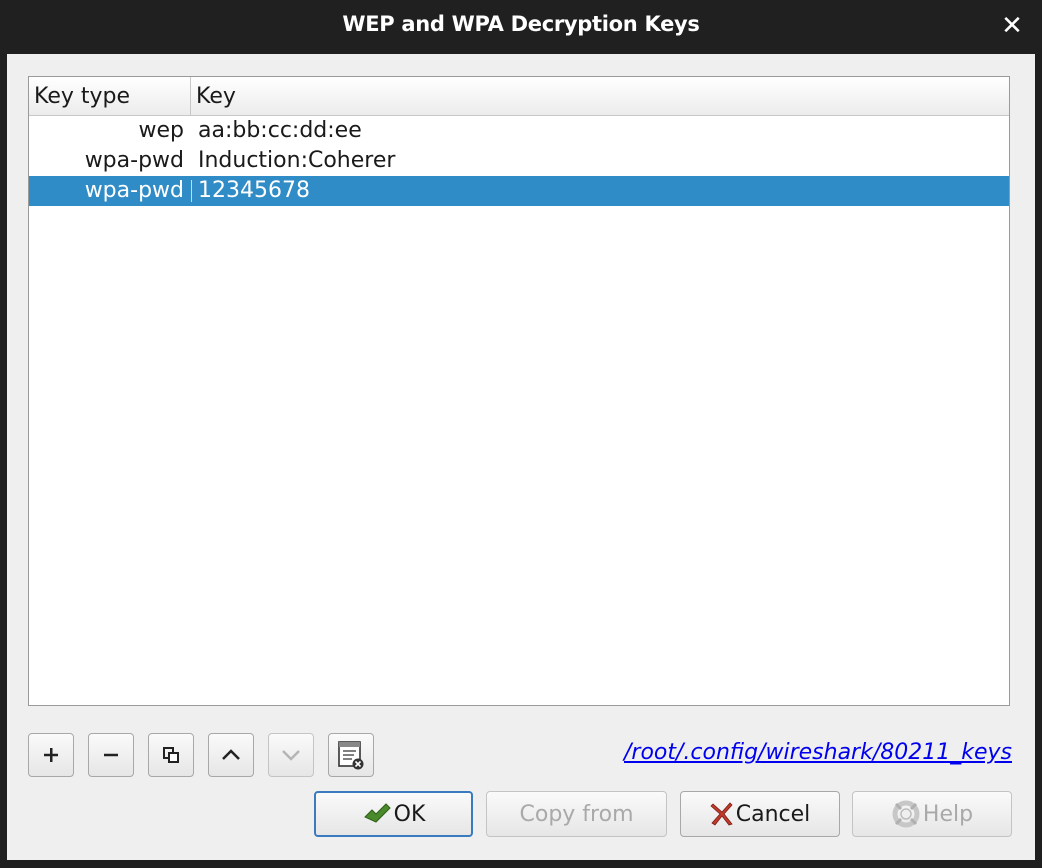  I want to click on help-label: Help, so click(948, 814).